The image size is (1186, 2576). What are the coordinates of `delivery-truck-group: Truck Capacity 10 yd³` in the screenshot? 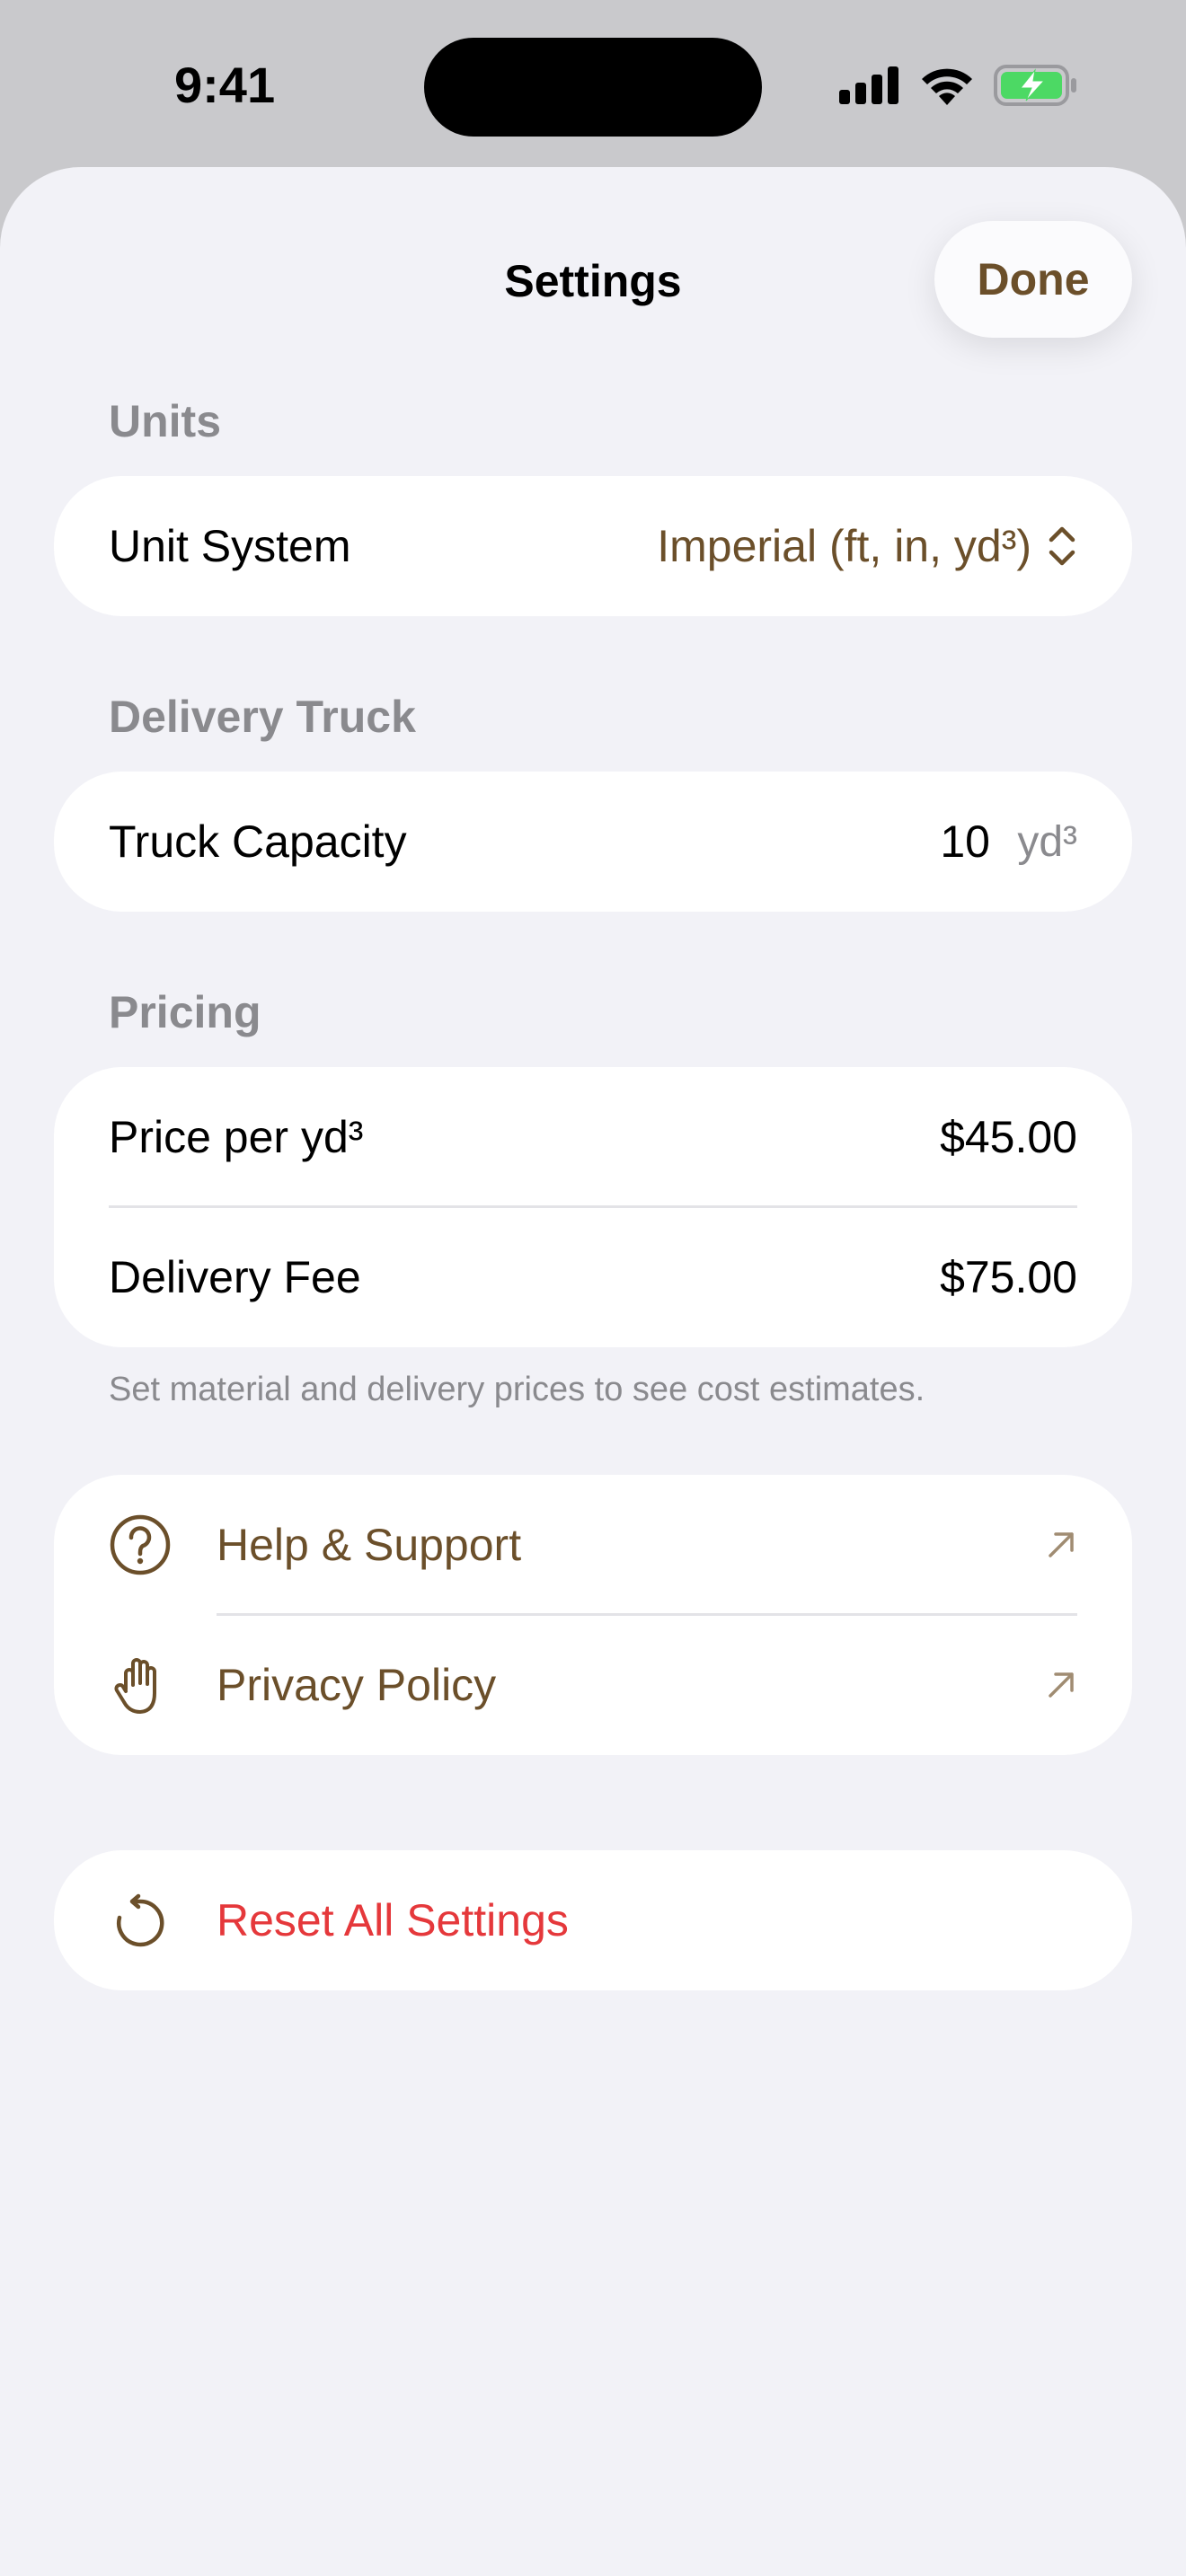 It's located at (593, 842).